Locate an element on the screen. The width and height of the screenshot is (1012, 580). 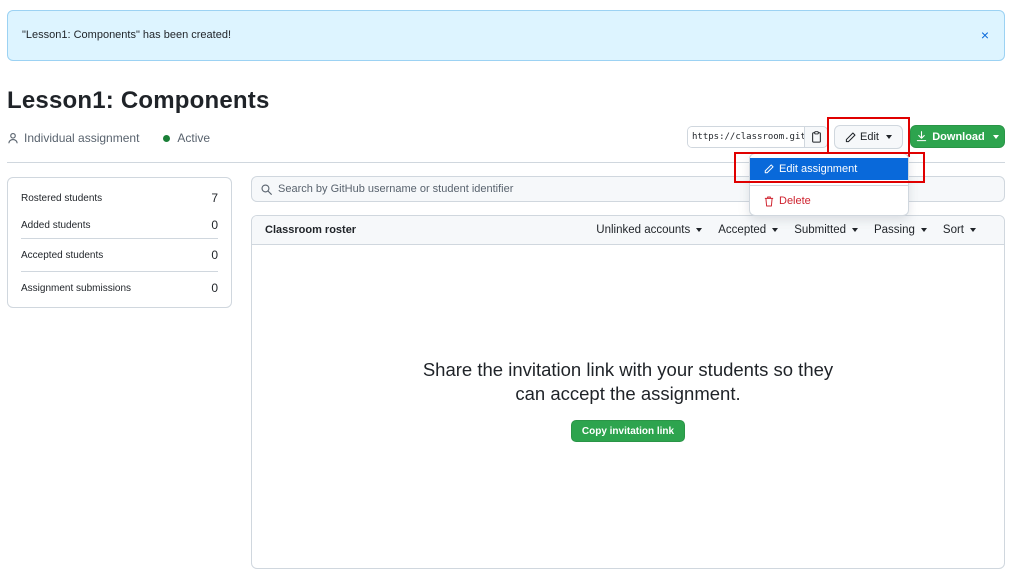
clipboard-icon is located at coordinates (816, 137).